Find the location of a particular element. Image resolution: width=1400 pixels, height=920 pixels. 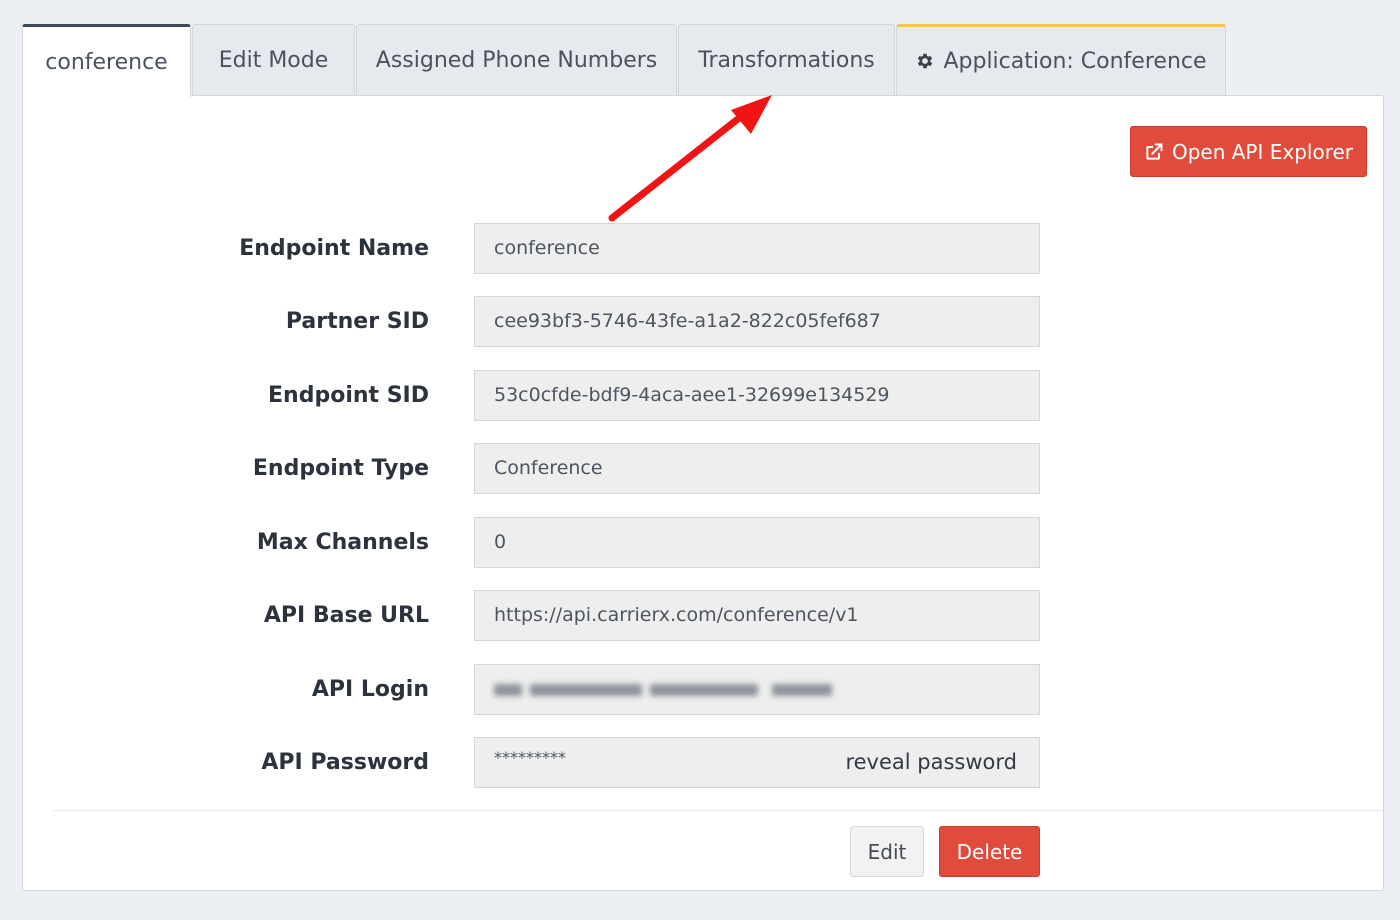

open-api-explorer-button: Open API Explorer is located at coordinates (1248, 151).